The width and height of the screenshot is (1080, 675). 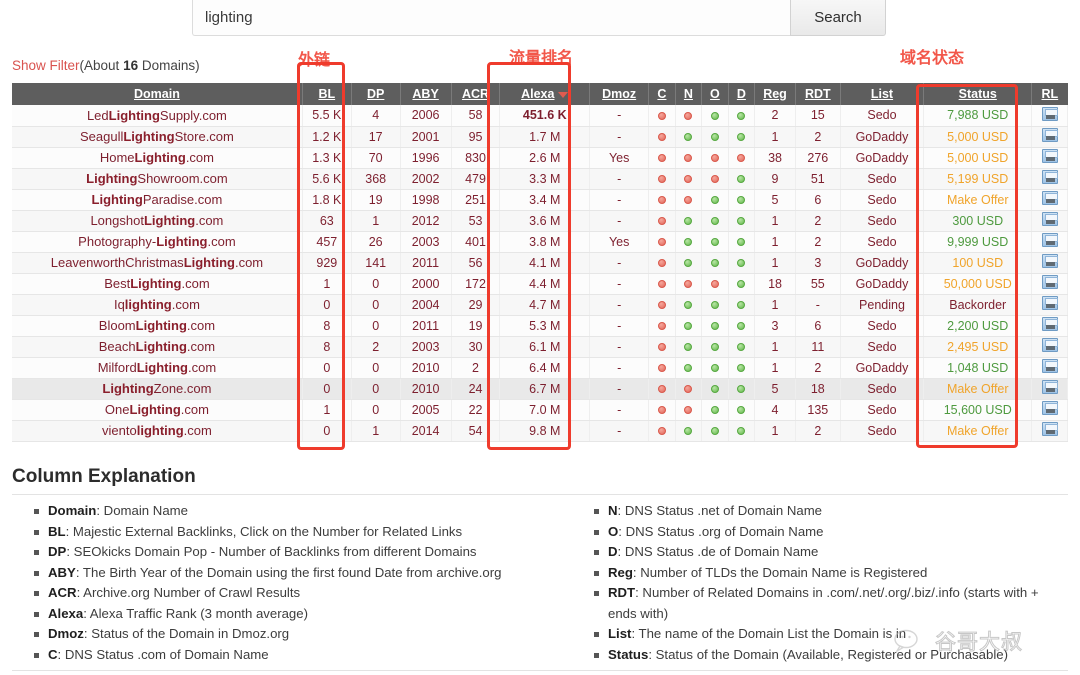 What do you see at coordinates (327, 94) in the screenshot?
I see `column-header-bl: BL` at bounding box center [327, 94].